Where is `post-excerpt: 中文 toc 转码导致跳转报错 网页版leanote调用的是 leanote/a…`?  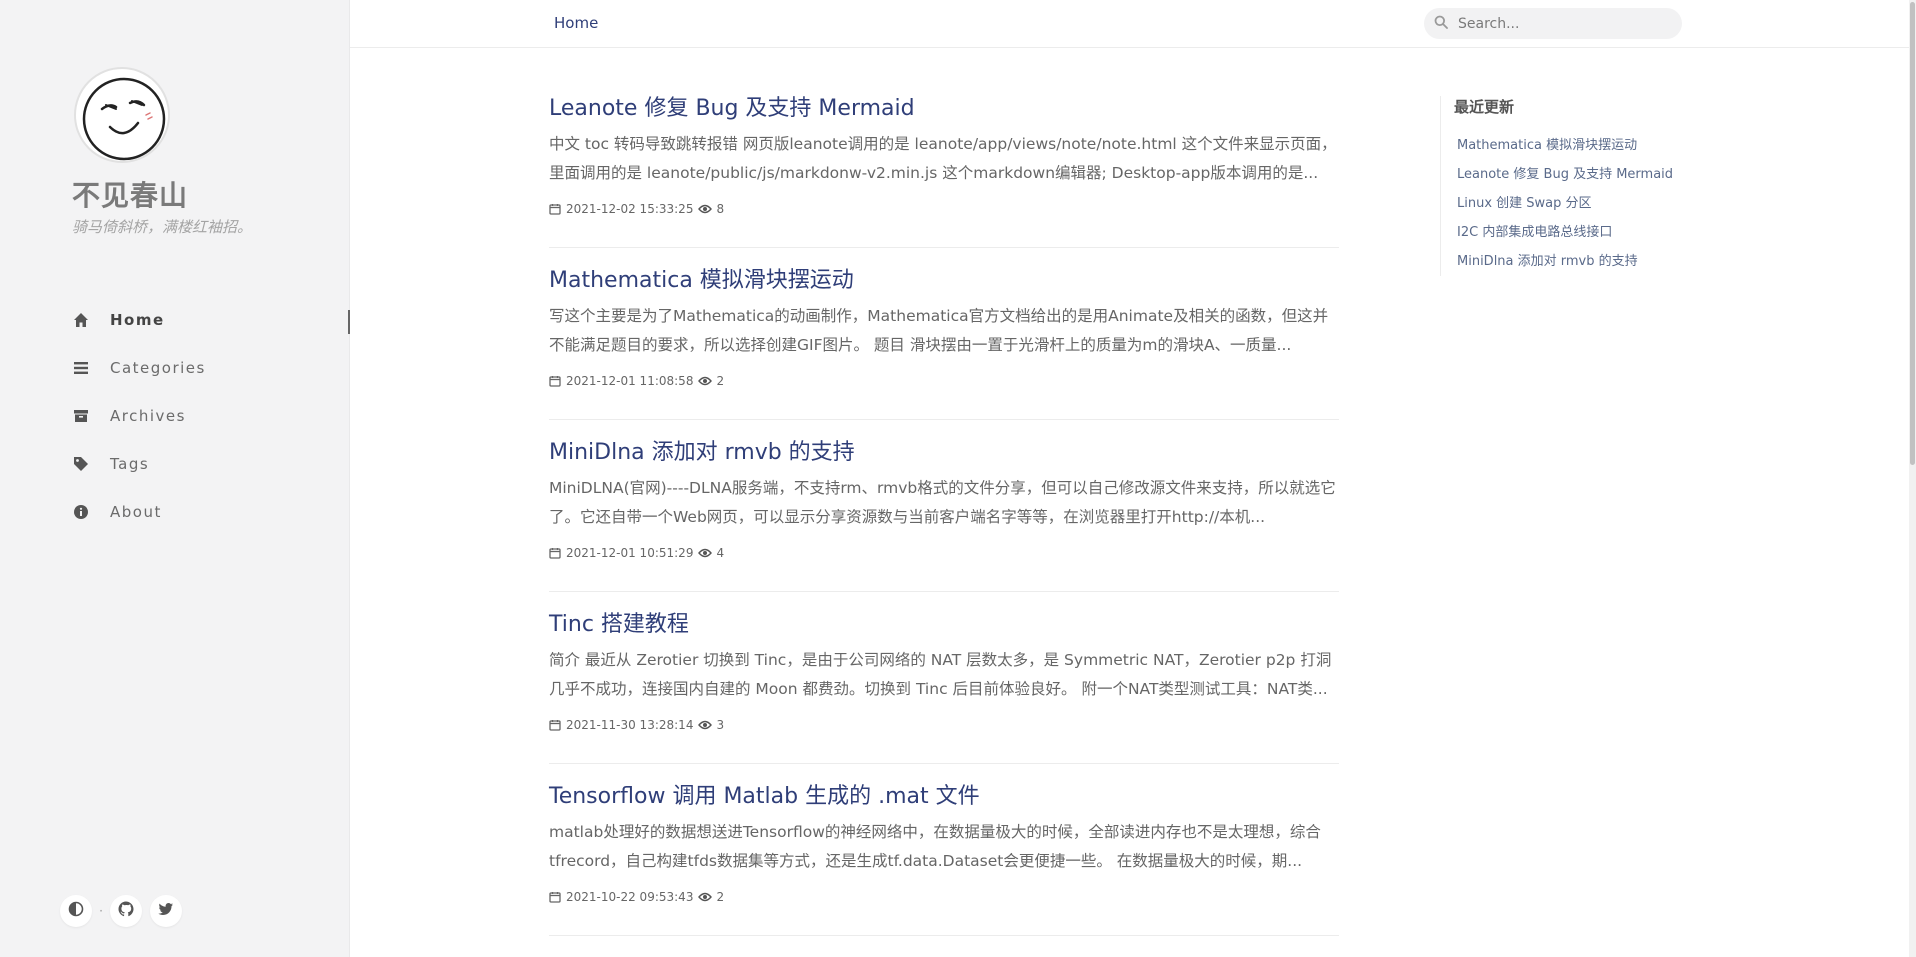
post-excerpt: 中文 toc 转码导致跳转报错 网页版leanote调用的是 leanote/a… is located at coordinates (943, 158).